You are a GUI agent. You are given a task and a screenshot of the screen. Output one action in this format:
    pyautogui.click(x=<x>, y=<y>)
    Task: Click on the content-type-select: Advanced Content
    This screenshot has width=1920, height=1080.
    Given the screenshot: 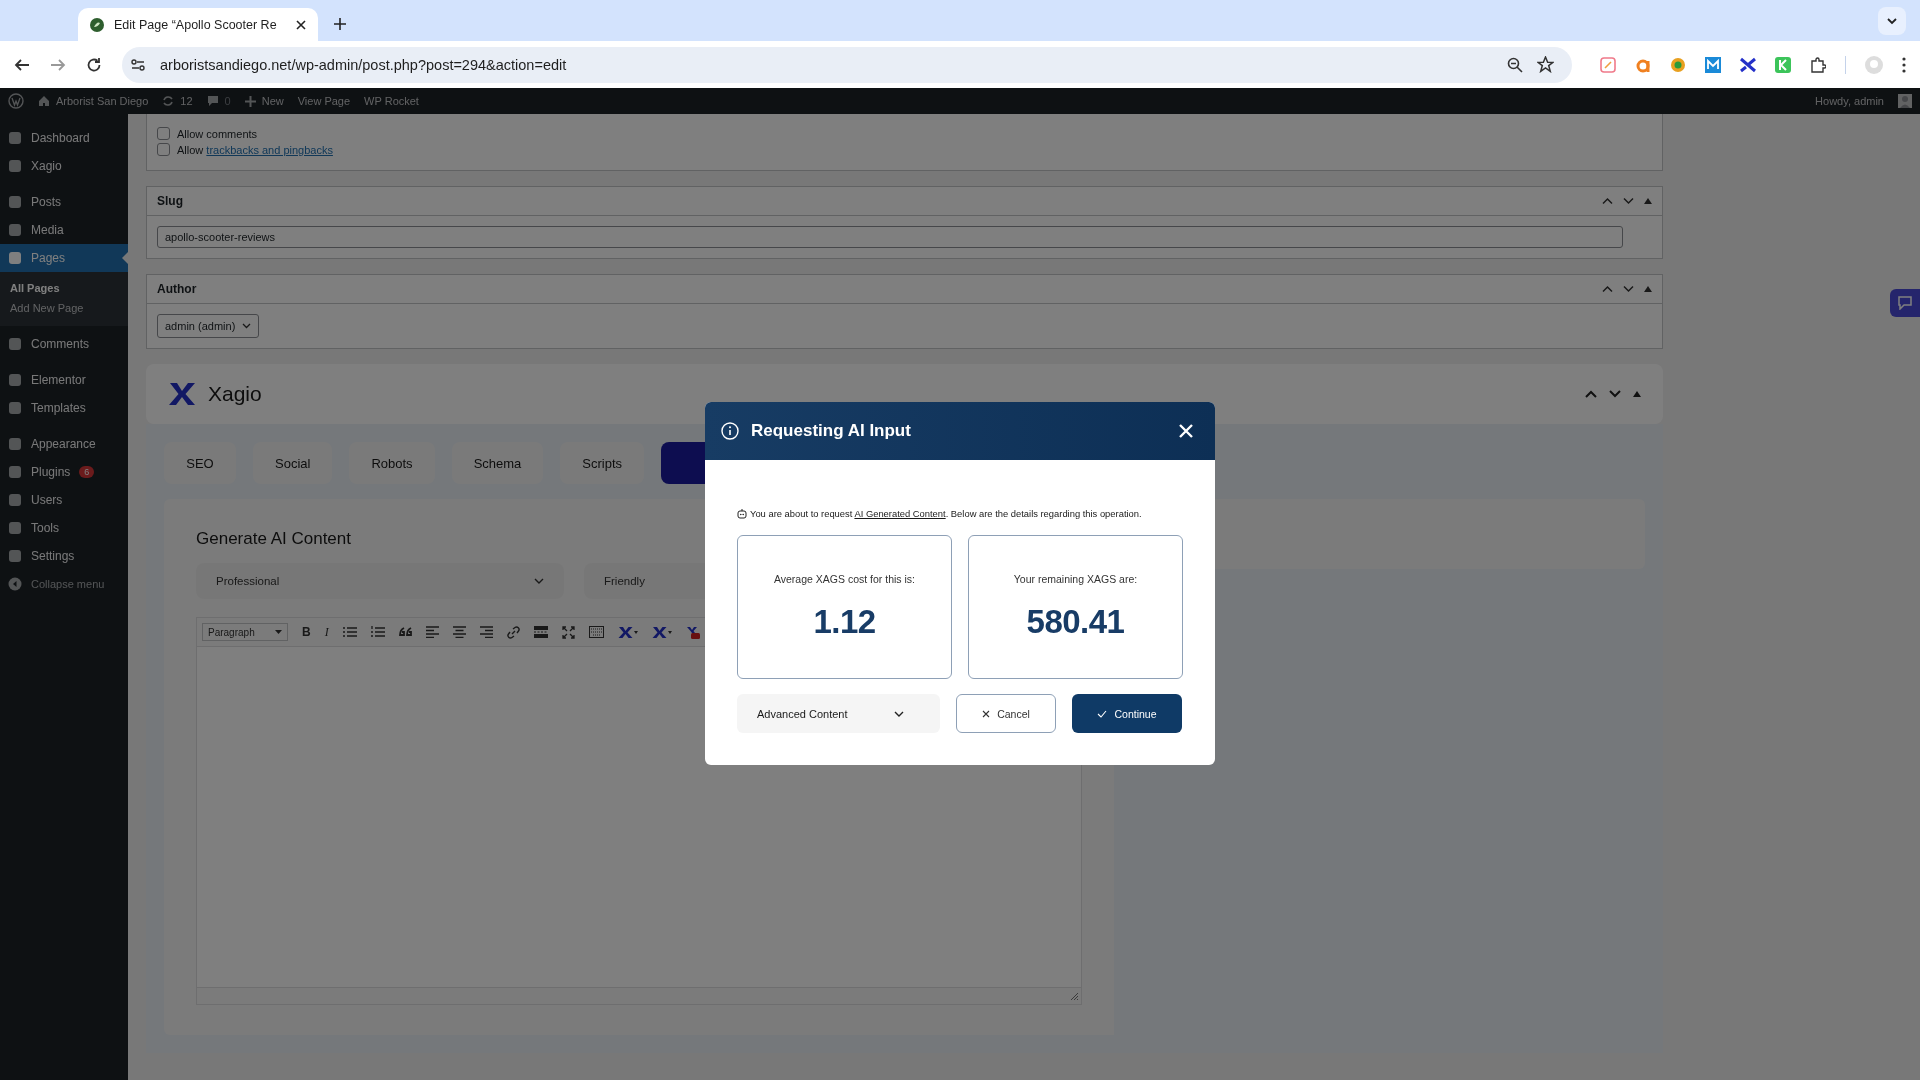 What is the action you would take?
    pyautogui.click(x=838, y=713)
    